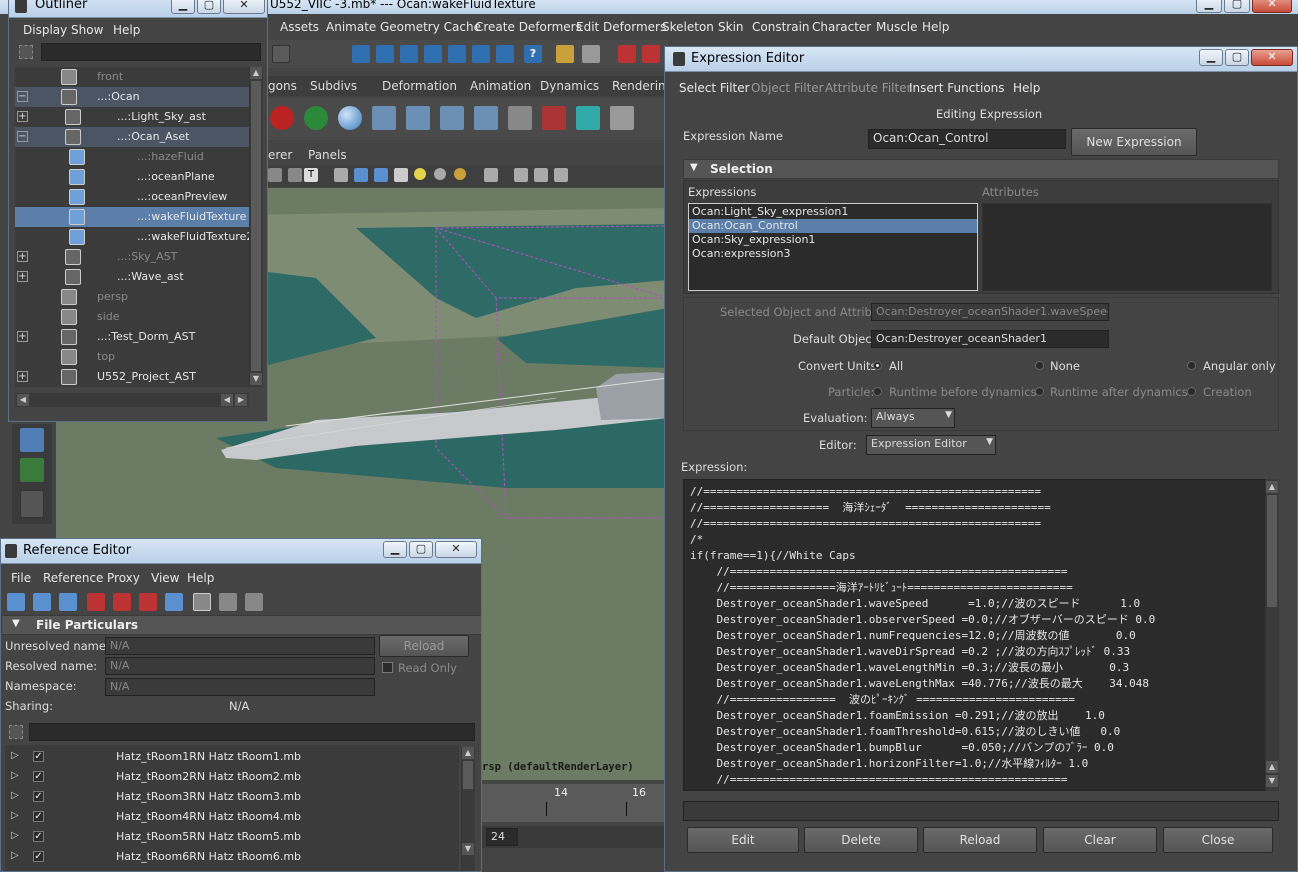 The image size is (1298, 872). I want to click on outliner-item: ...:oceanPreview, so click(132, 197).